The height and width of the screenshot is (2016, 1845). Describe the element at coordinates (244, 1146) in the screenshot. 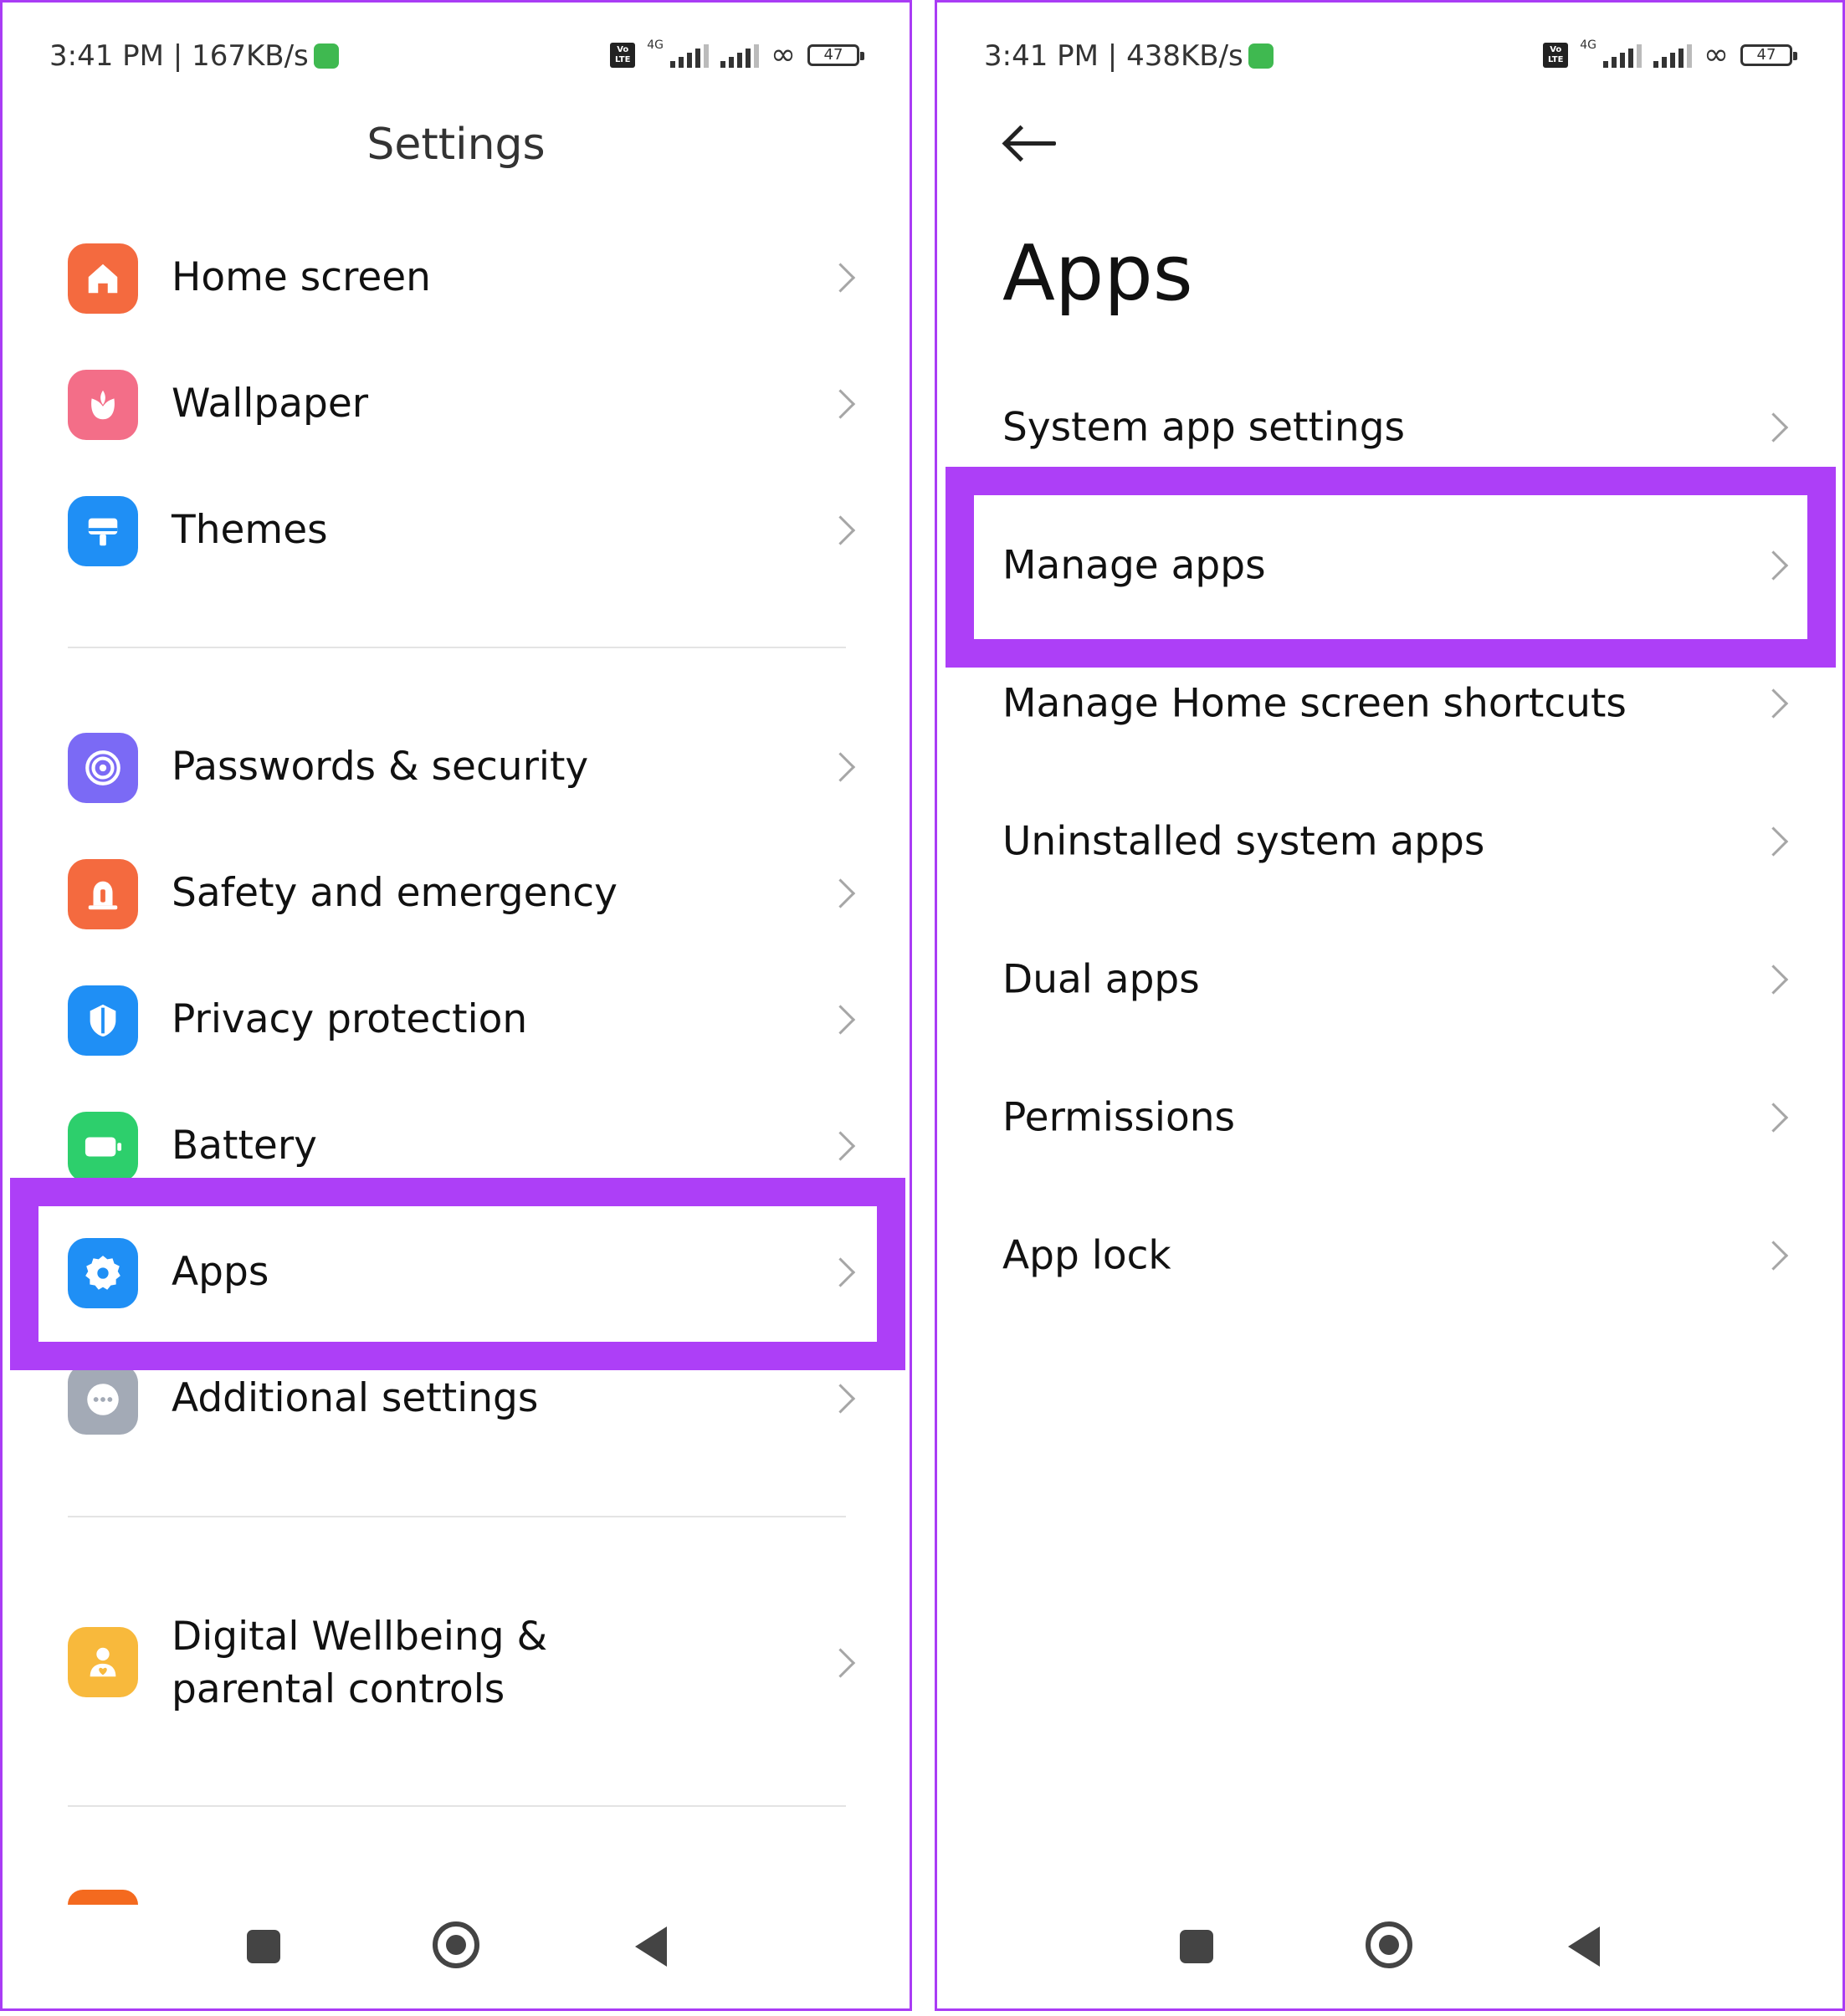

I see `settings-item-label: Battery` at that location.